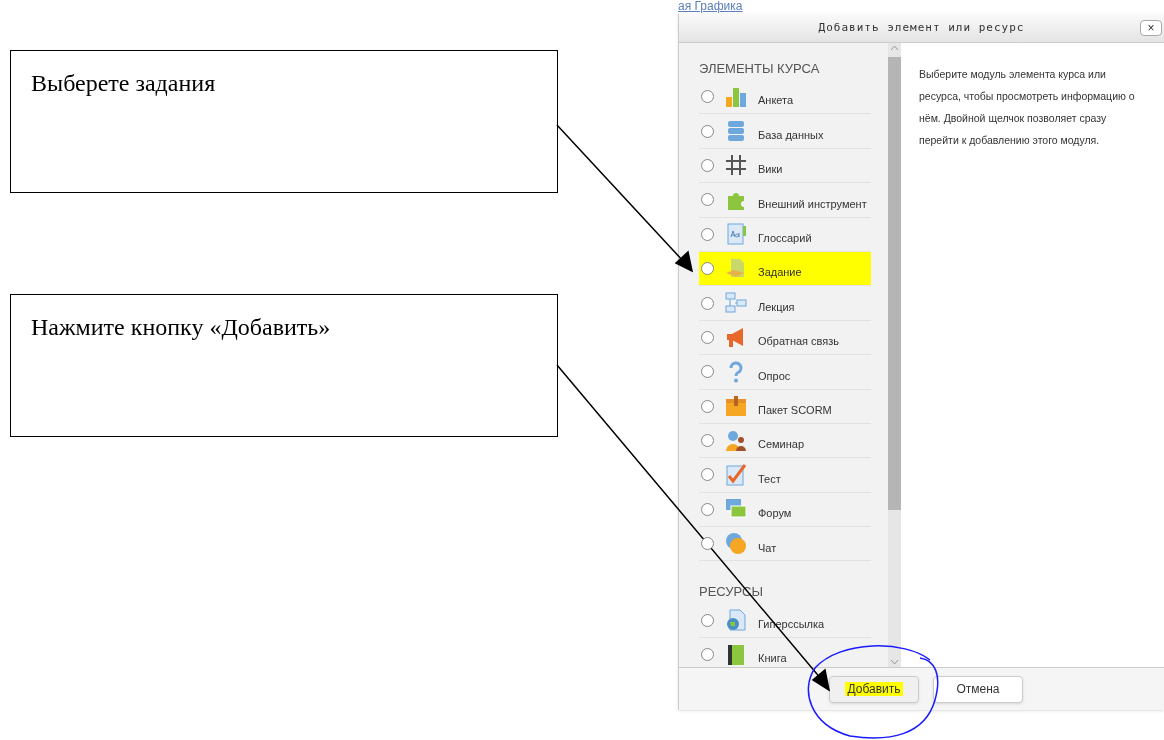 This screenshot has width=1164, height=740. I want to click on module-option: Глоссарий, so click(785, 234).